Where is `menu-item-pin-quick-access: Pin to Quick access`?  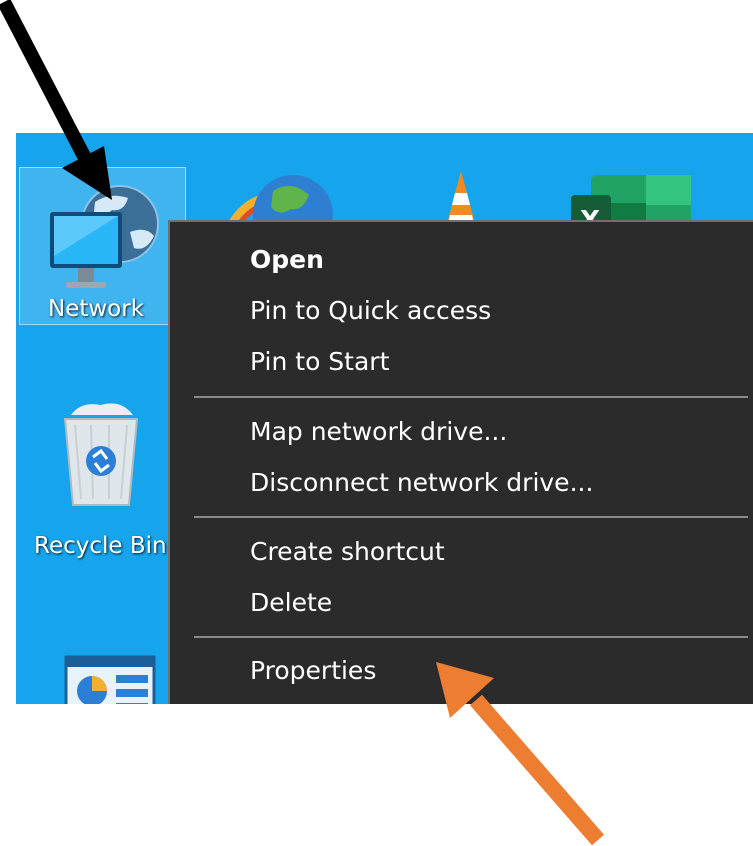 menu-item-pin-quick-access: Pin to Quick access is located at coordinates (498, 311).